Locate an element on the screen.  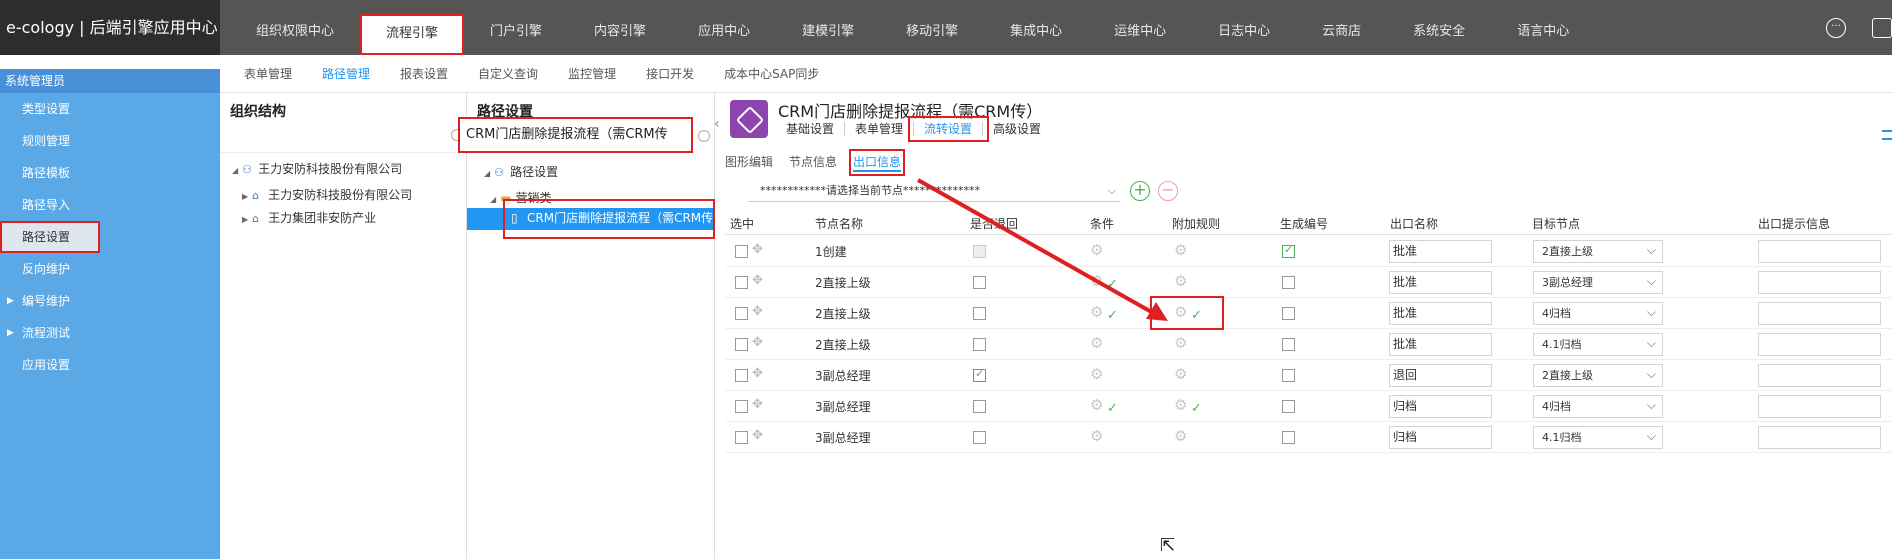
subnav-item: 成本中心SAP同步 is located at coordinates (771, 74).